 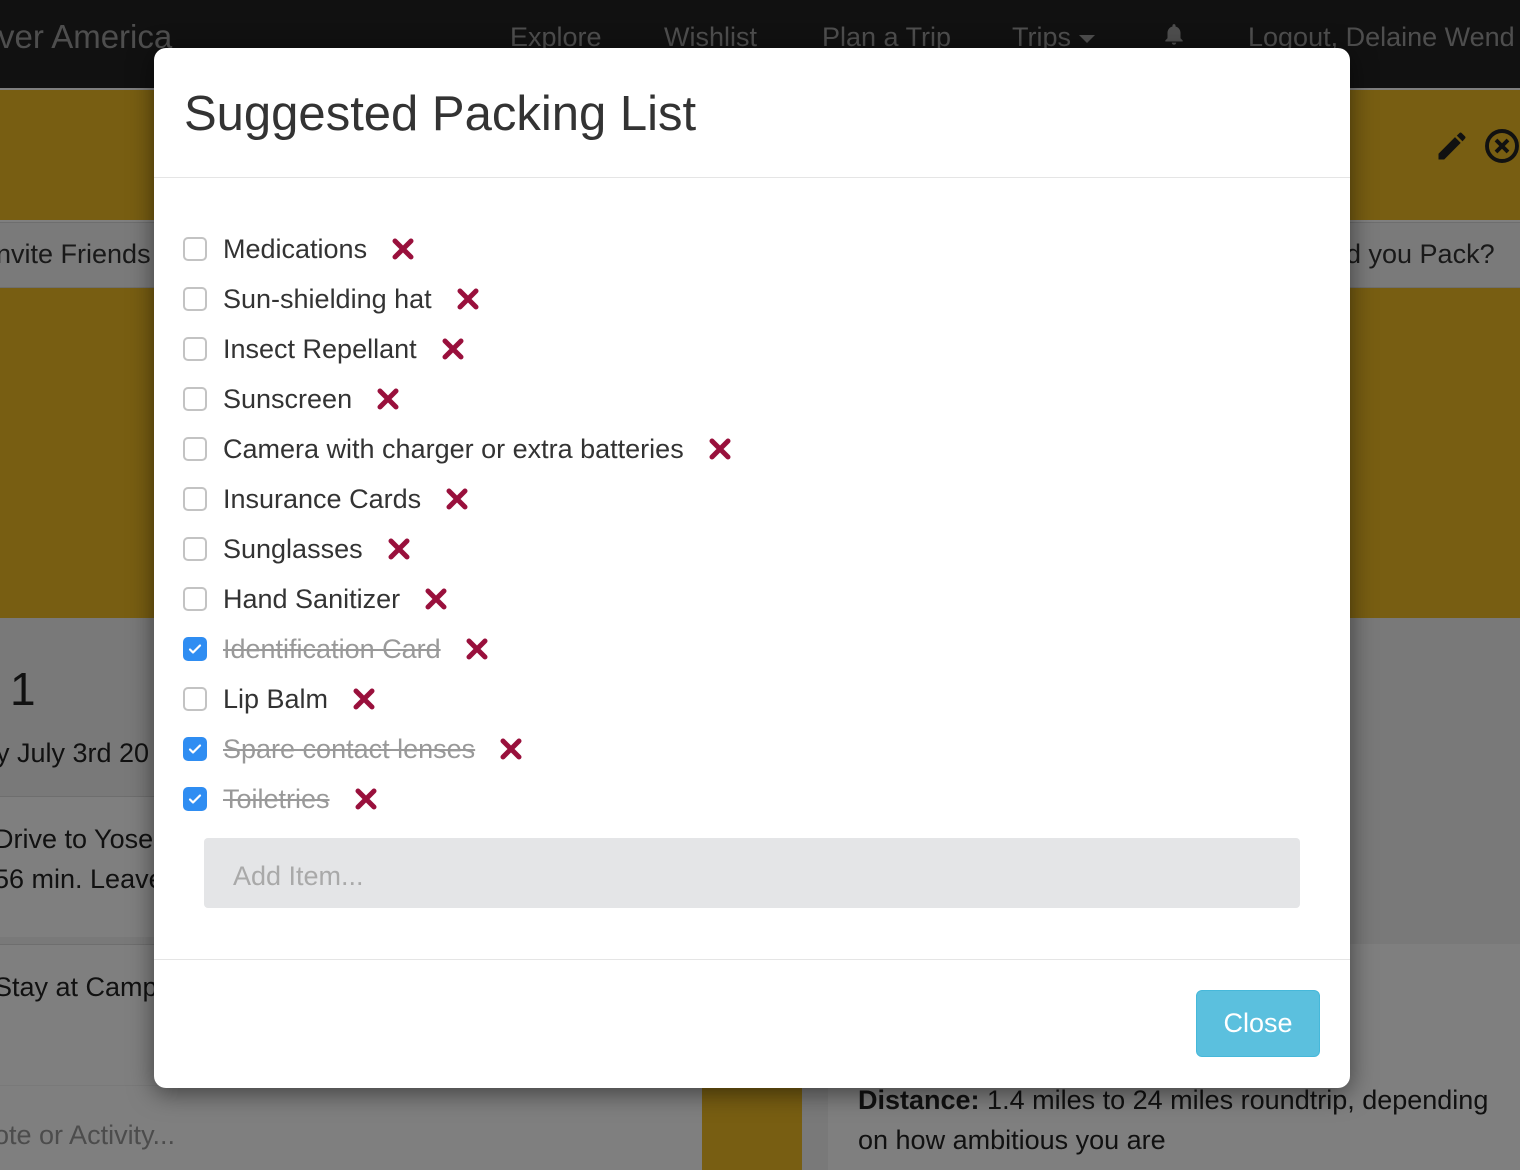 I want to click on list-item: Spare contact lenses, so click(x=354, y=749).